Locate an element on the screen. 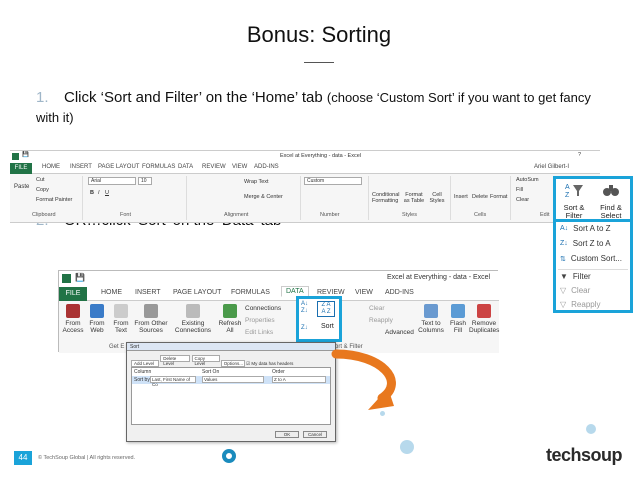 This screenshot has width=638, height=478. cut-button: Cut is located at coordinates (40, 180).